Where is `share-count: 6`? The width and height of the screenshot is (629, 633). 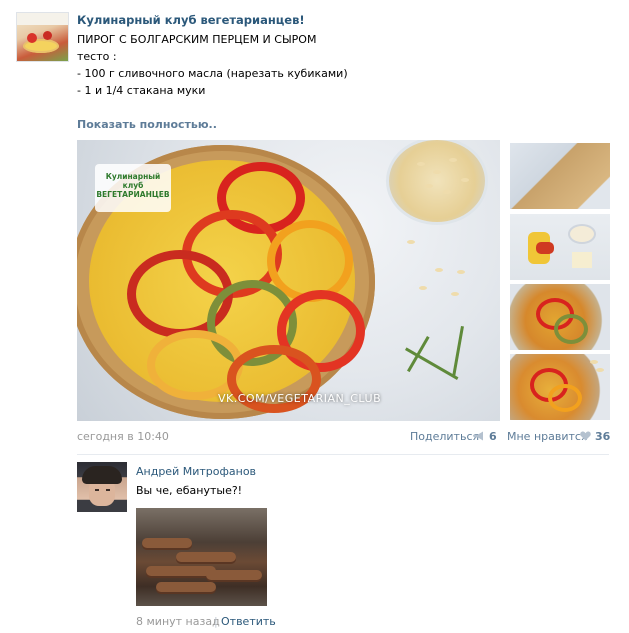 share-count: 6 is located at coordinates (493, 436).